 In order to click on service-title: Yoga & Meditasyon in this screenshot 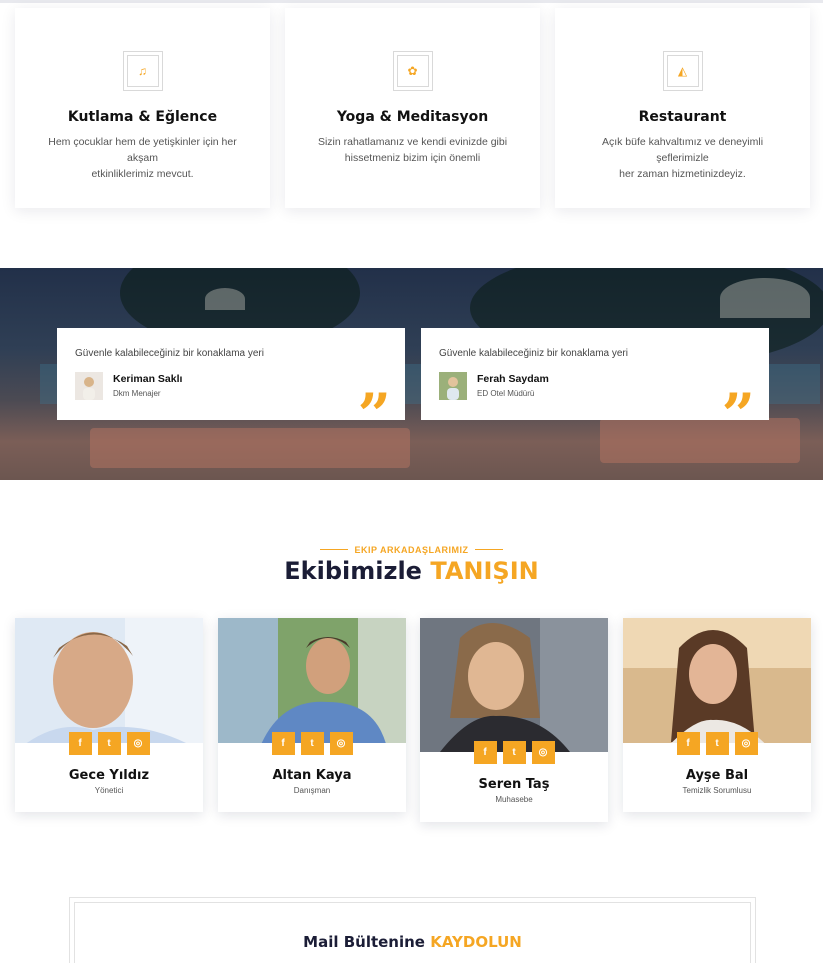, I will do `click(412, 117)`.